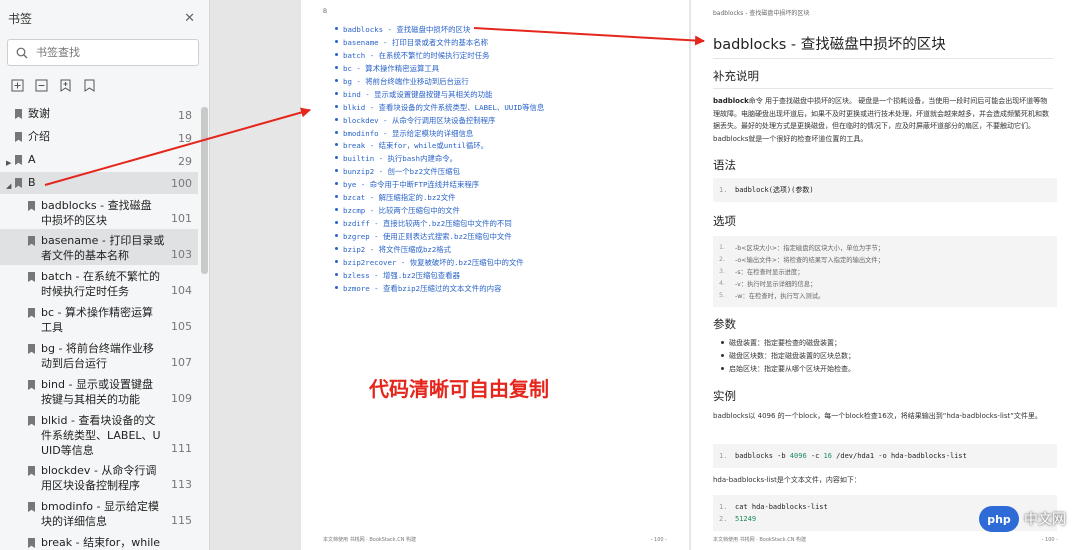  Describe the element at coordinates (761, 13) in the screenshot. I see `page-header: badblocks - 查找磁盘中损坏的区块` at that location.